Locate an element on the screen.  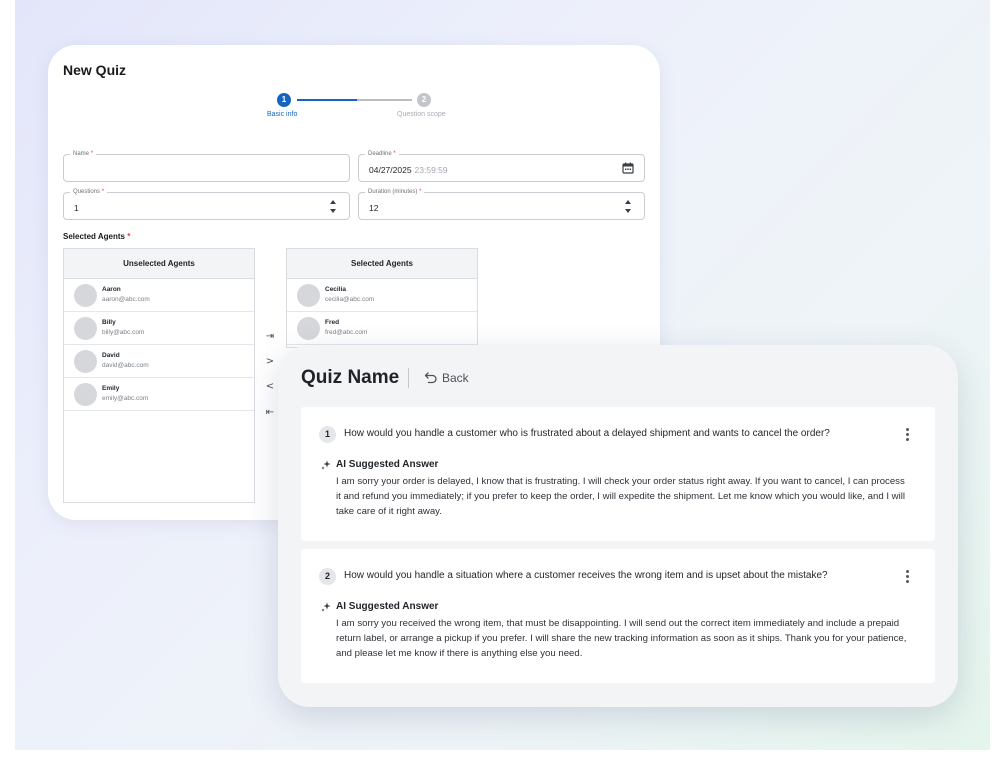
questions-stepper is located at coordinates (333, 207).